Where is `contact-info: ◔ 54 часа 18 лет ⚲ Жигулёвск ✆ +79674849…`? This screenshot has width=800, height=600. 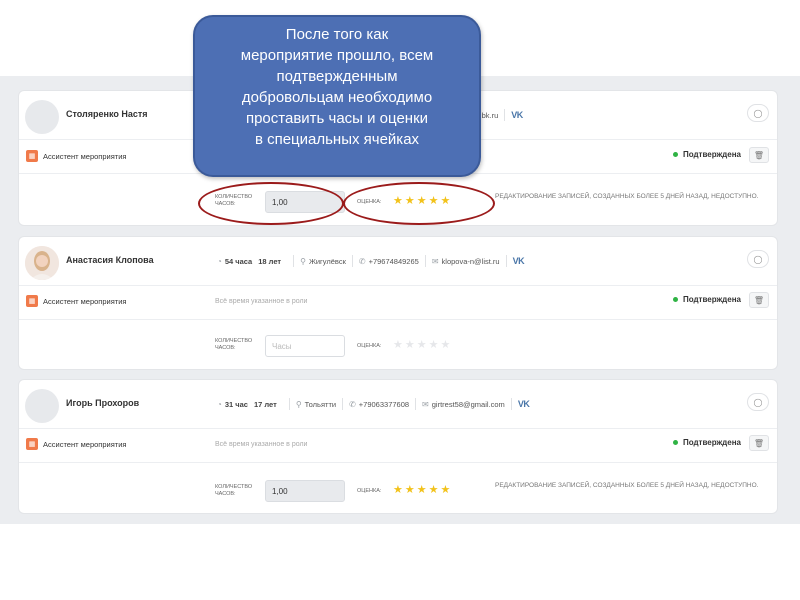 contact-info: ◔ 54 часа 18 лет ⚲ Жигулёвск ✆ +79674849… is located at coordinates (371, 261).